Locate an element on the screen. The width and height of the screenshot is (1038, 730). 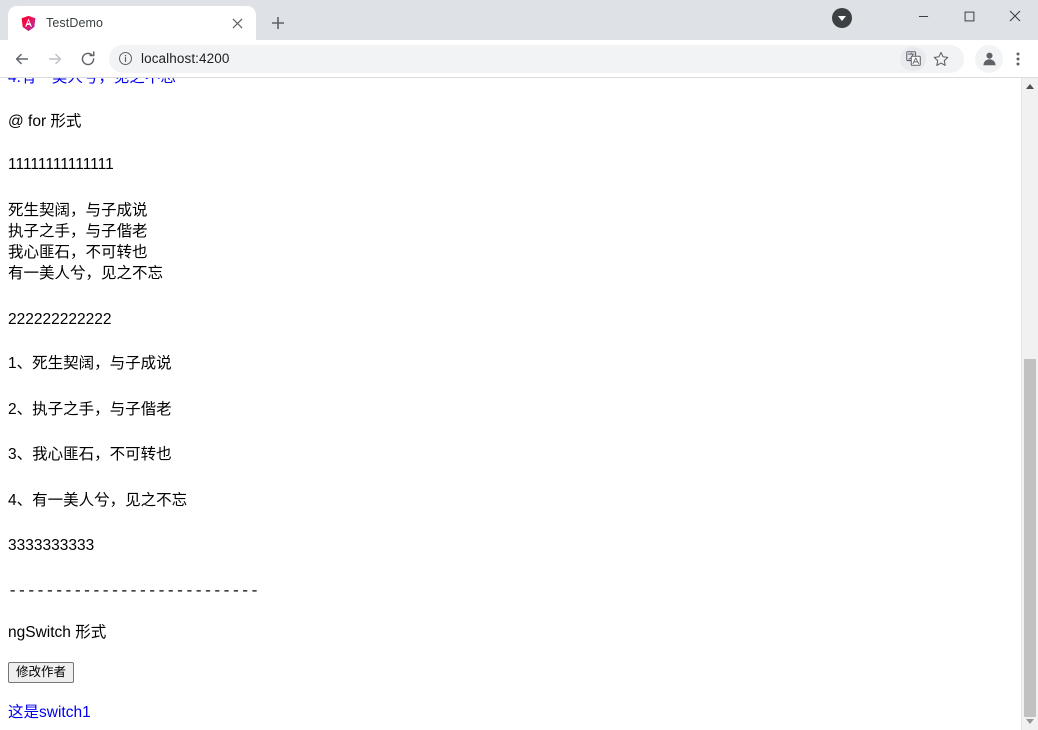
tab-title: TestDemo is located at coordinates (75, 23).